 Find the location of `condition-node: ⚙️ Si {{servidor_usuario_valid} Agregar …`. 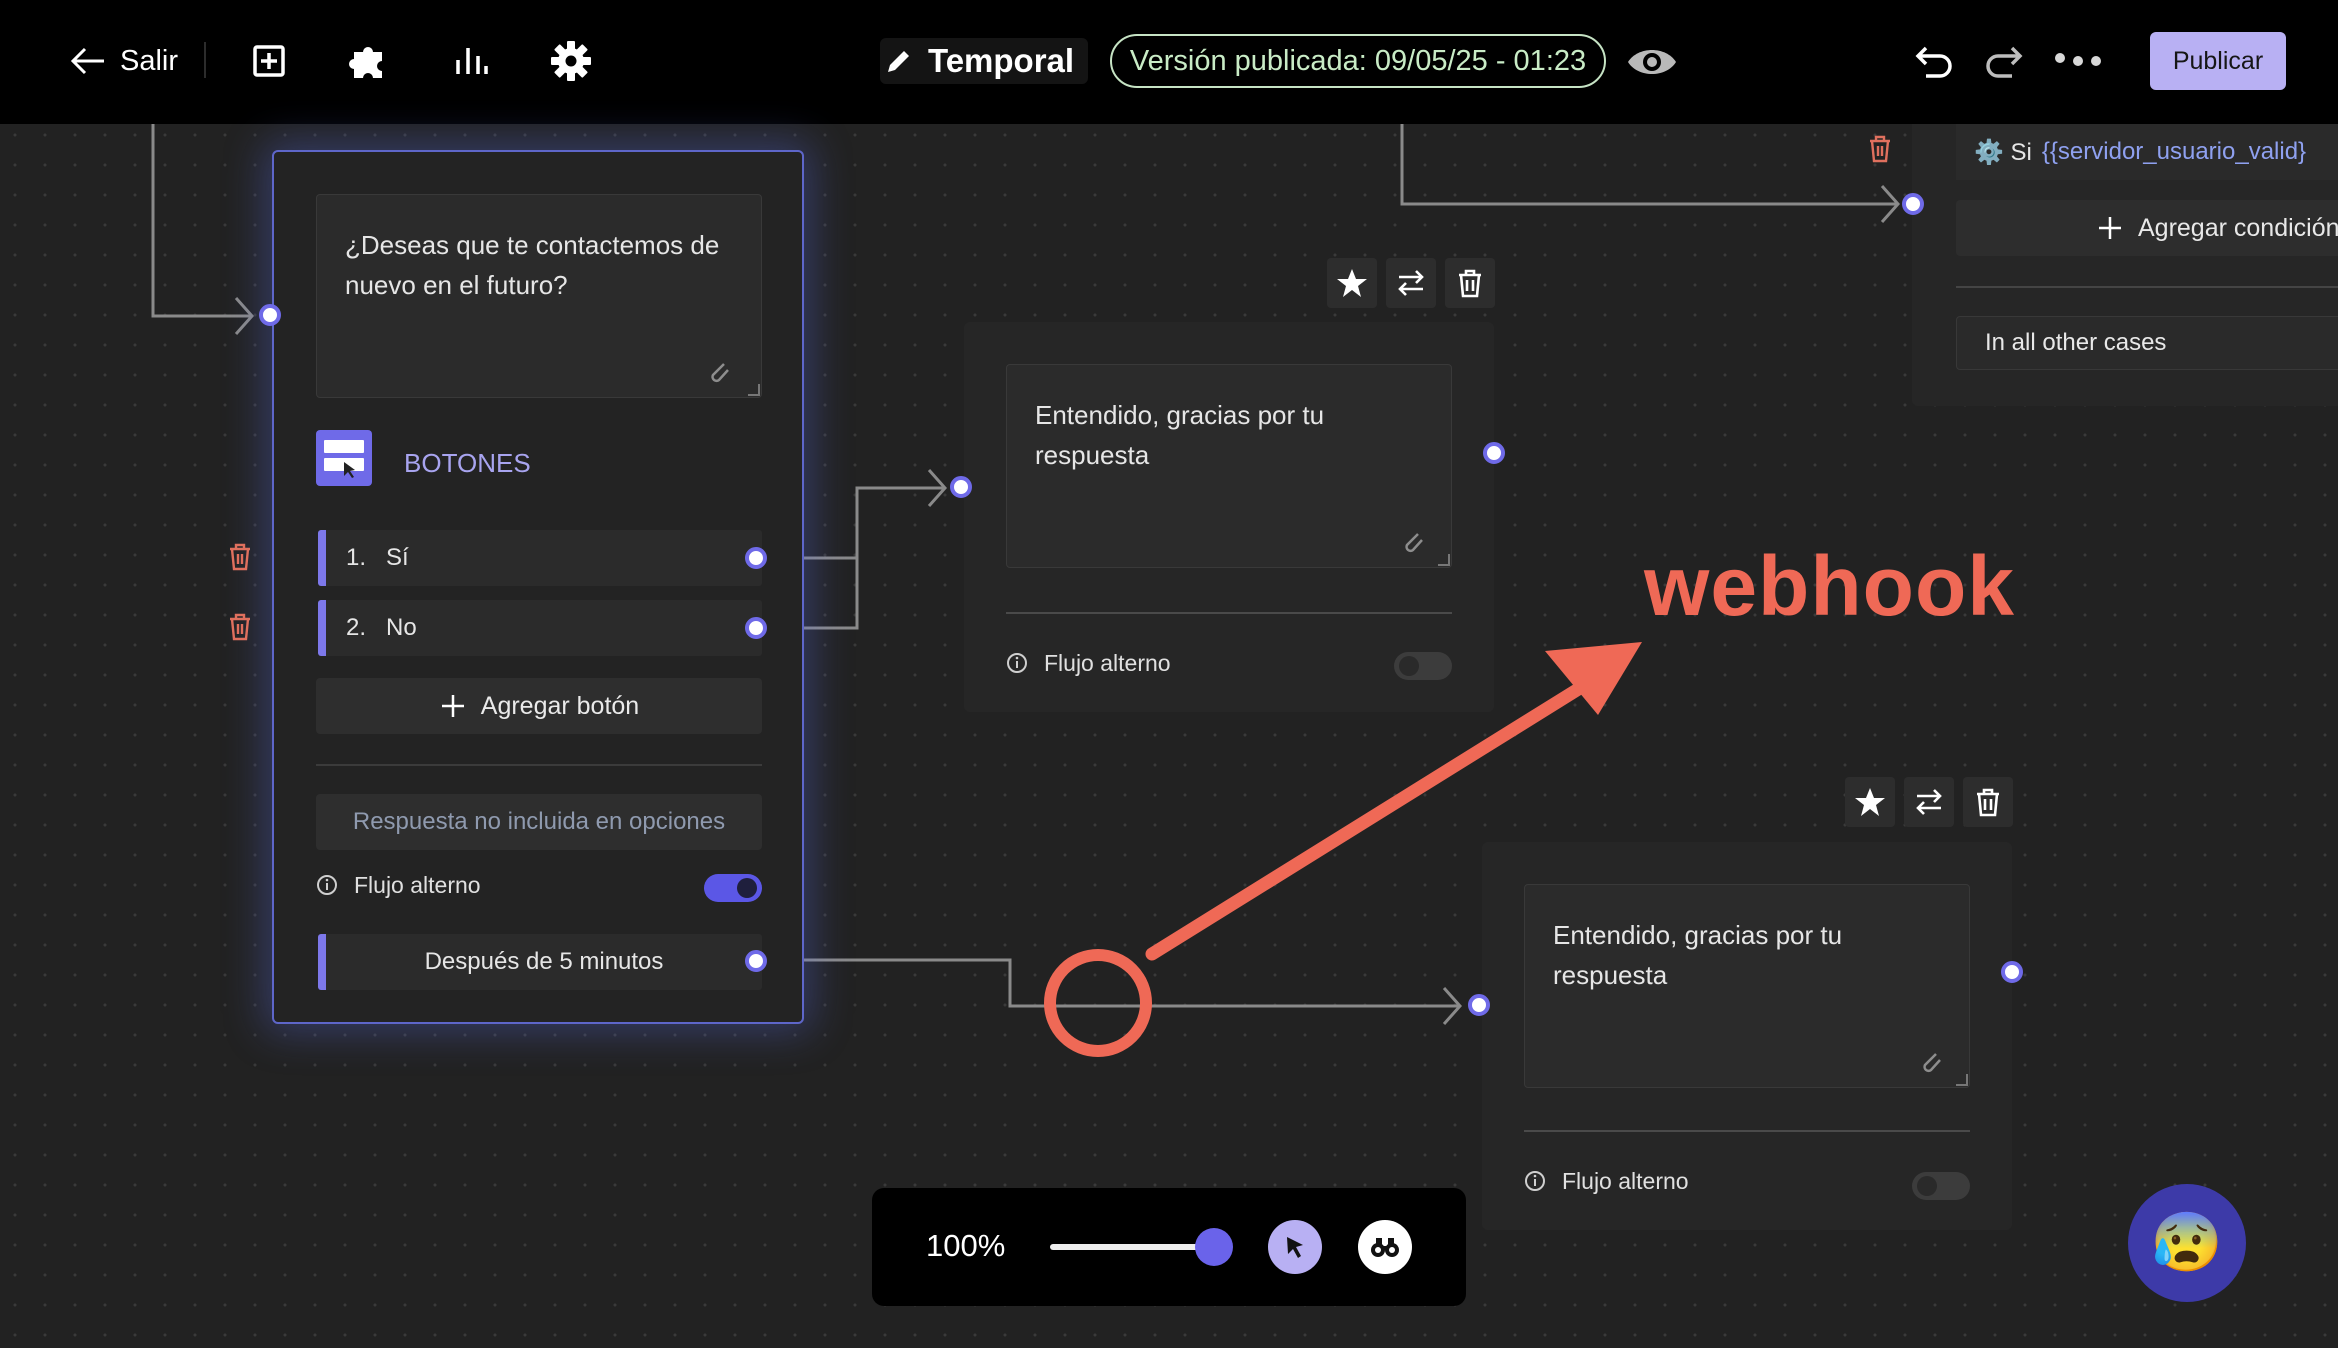

condition-node: ⚙️ Si {{servidor_usuario_valid} Agregar … is located at coordinates (2125, 265).